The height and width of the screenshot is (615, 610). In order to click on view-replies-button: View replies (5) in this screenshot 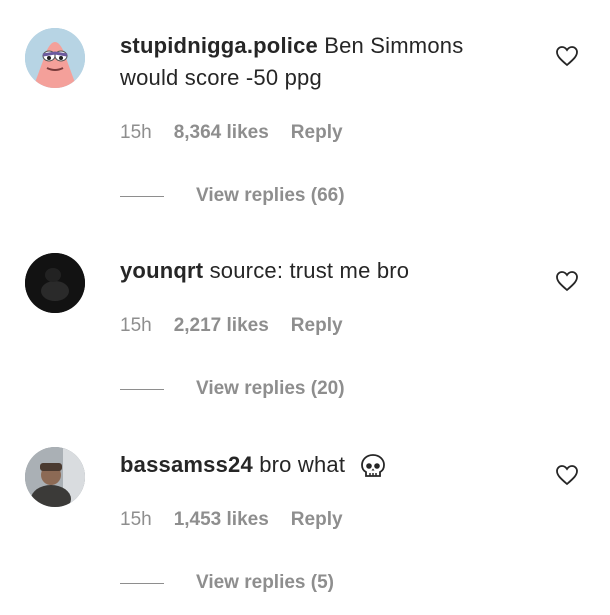, I will do `click(265, 583)`.